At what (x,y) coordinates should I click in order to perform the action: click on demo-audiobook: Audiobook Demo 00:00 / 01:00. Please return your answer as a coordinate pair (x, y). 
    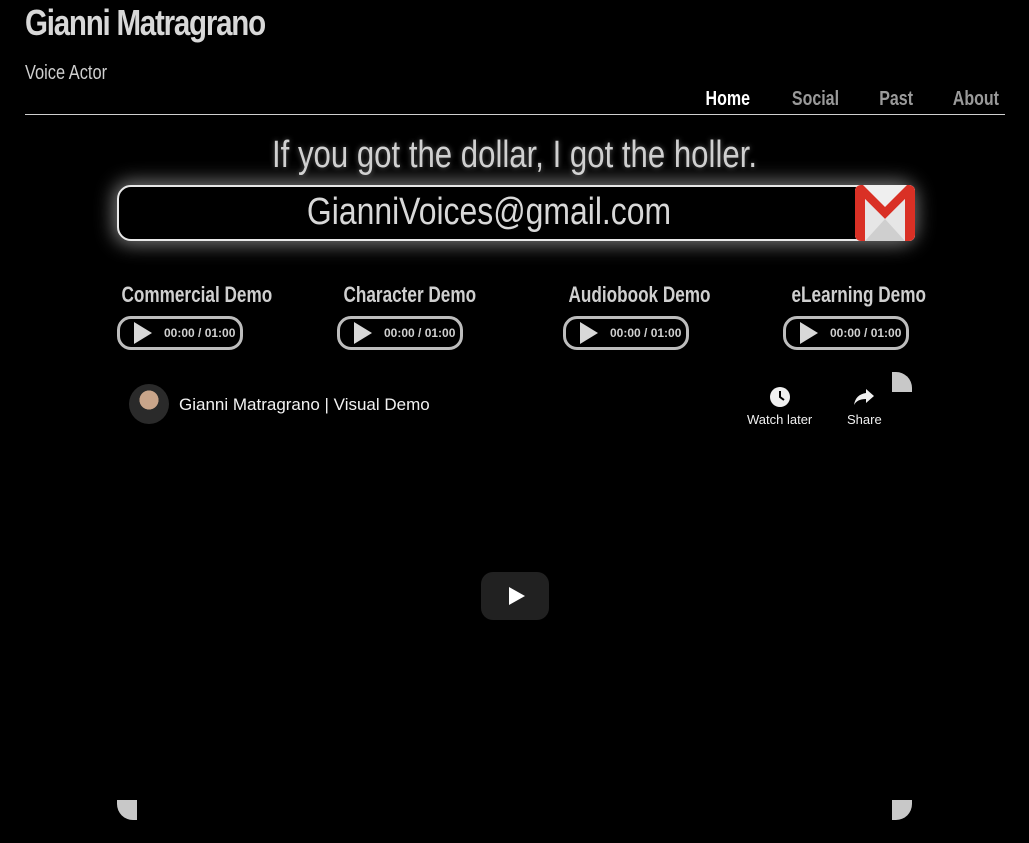
    Looking at the image, I should click on (631, 316).